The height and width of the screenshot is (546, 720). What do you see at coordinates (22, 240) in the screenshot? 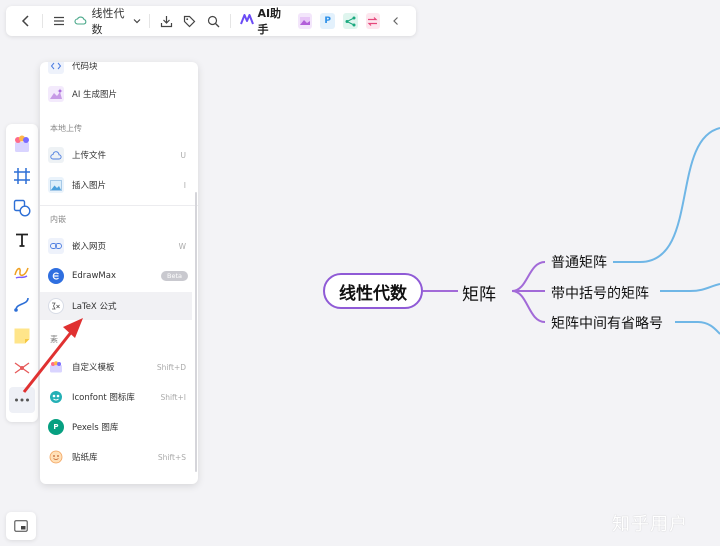
I see `text-tool-icon` at bounding box center [22, 240].